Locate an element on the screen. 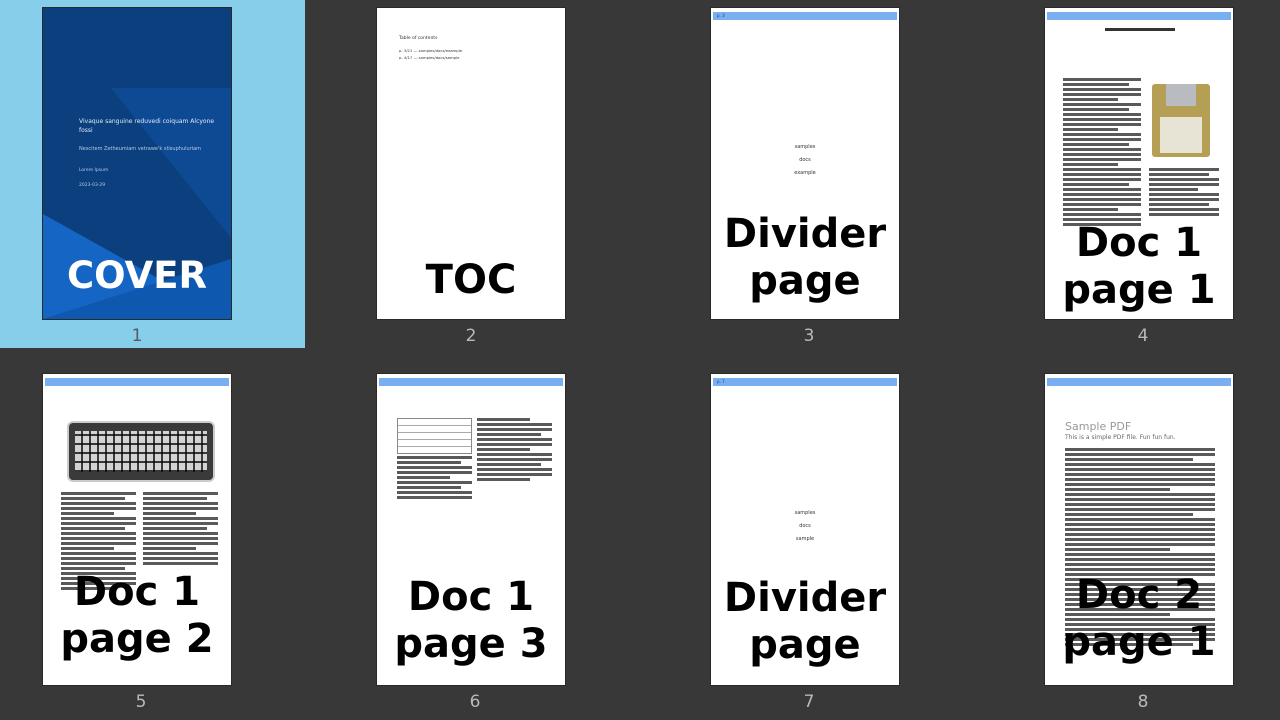 The width and height of the screenshot is (1280, 720). page-number: 3 is located at coordinates (809, 336).